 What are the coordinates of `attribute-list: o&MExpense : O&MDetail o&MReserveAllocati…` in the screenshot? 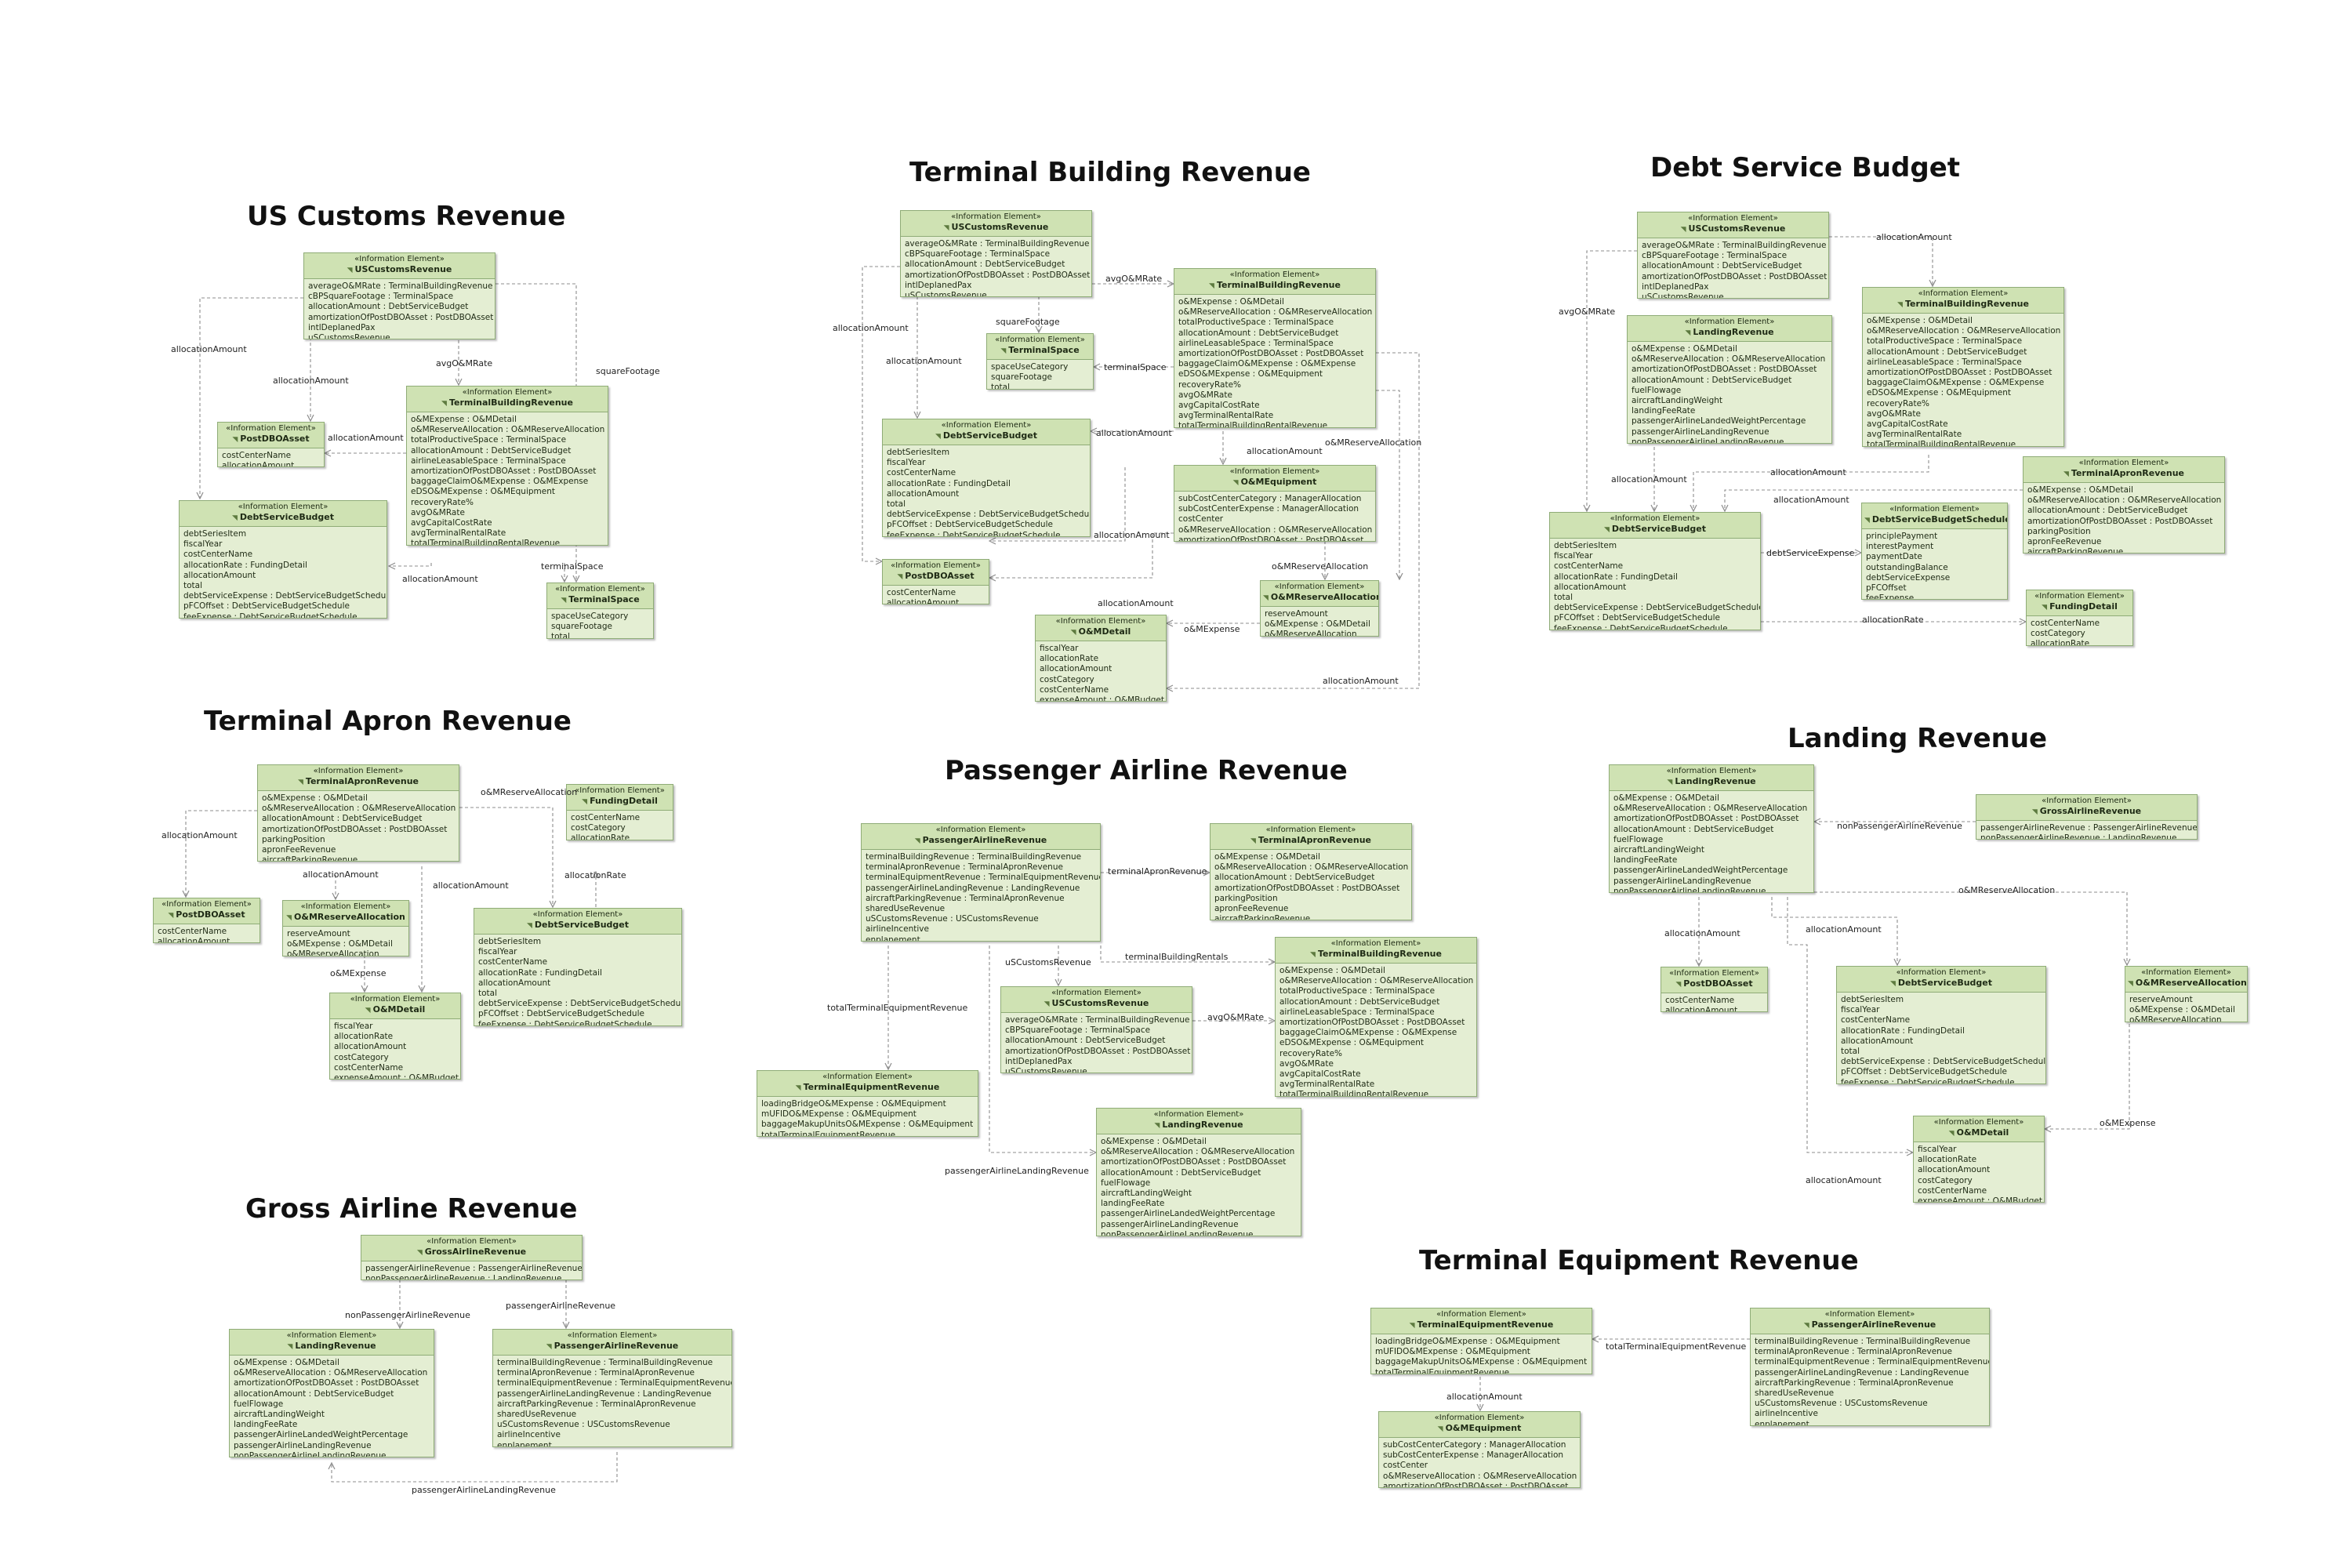 It's located at (1199, 1185).